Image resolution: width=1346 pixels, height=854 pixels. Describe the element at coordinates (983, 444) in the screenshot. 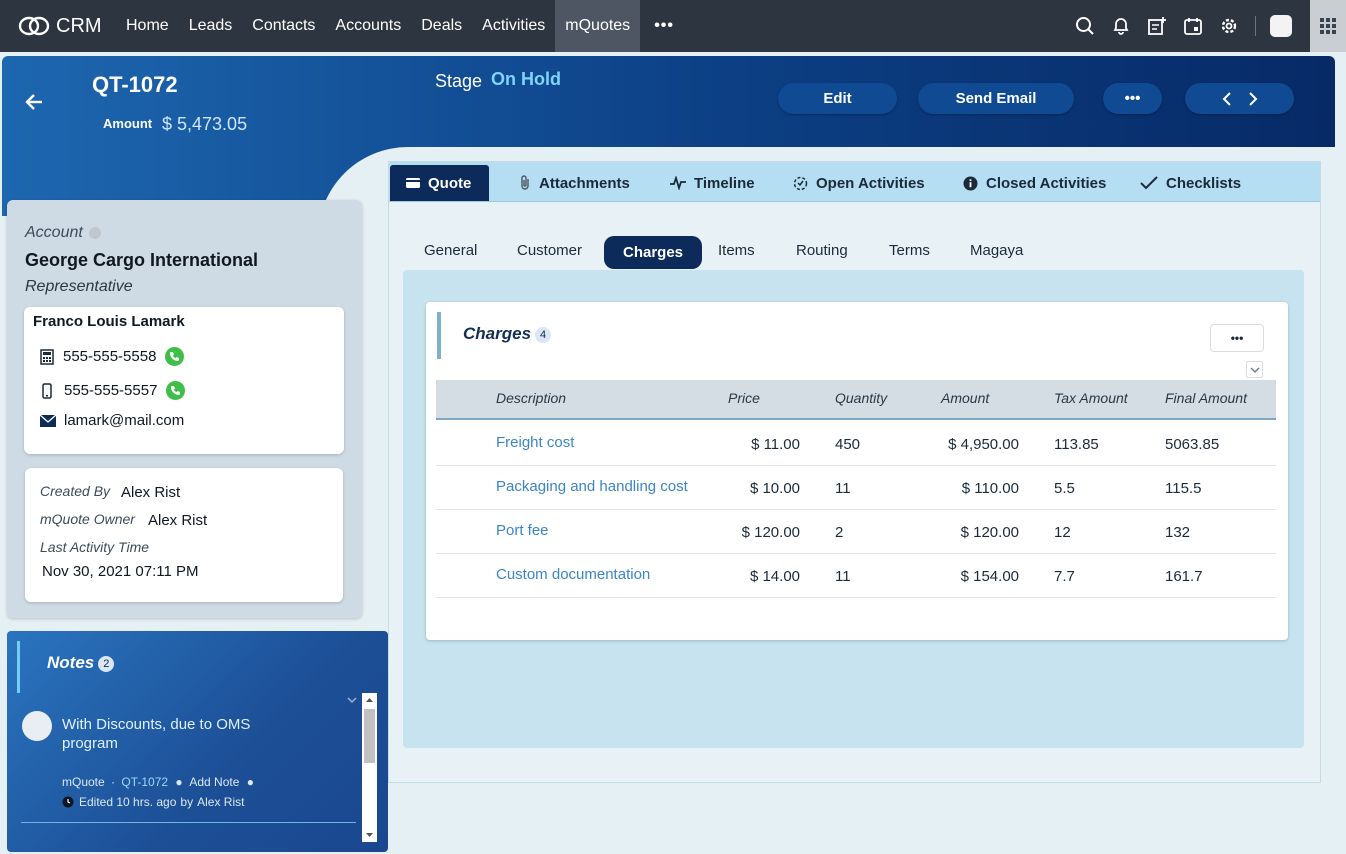

I see `charge-amount: $ 4,950.00` at that location.